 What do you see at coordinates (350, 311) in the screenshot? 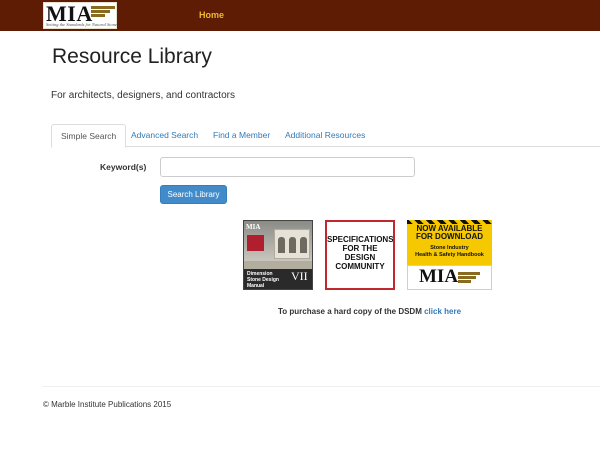
I see `purchase-text: To purchase a hard copy of the DSDM` at bounding box center [350, 311].